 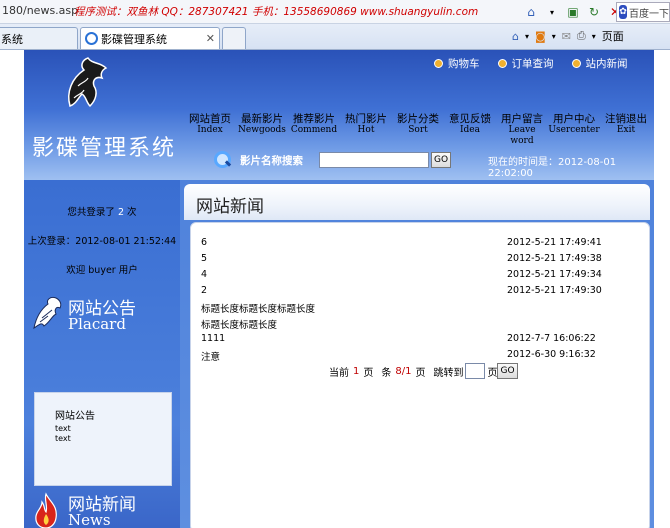 What do you see at coordinates (102, 212) in the screenshot?
I see `login-count-line: 您共登录了 2 次` at bounding box center [102, 212].